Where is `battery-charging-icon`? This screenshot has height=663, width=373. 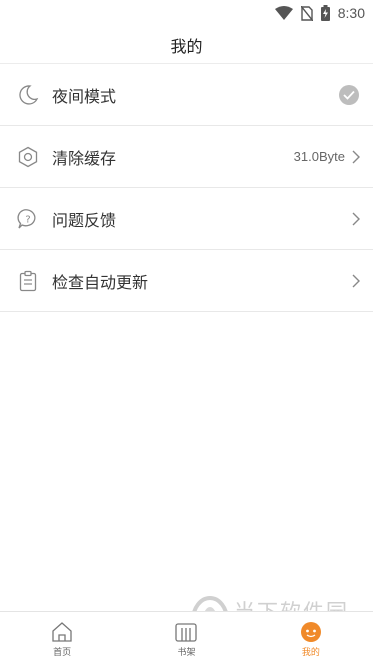 battery-charging-icon is located at coordinates (325, 13).